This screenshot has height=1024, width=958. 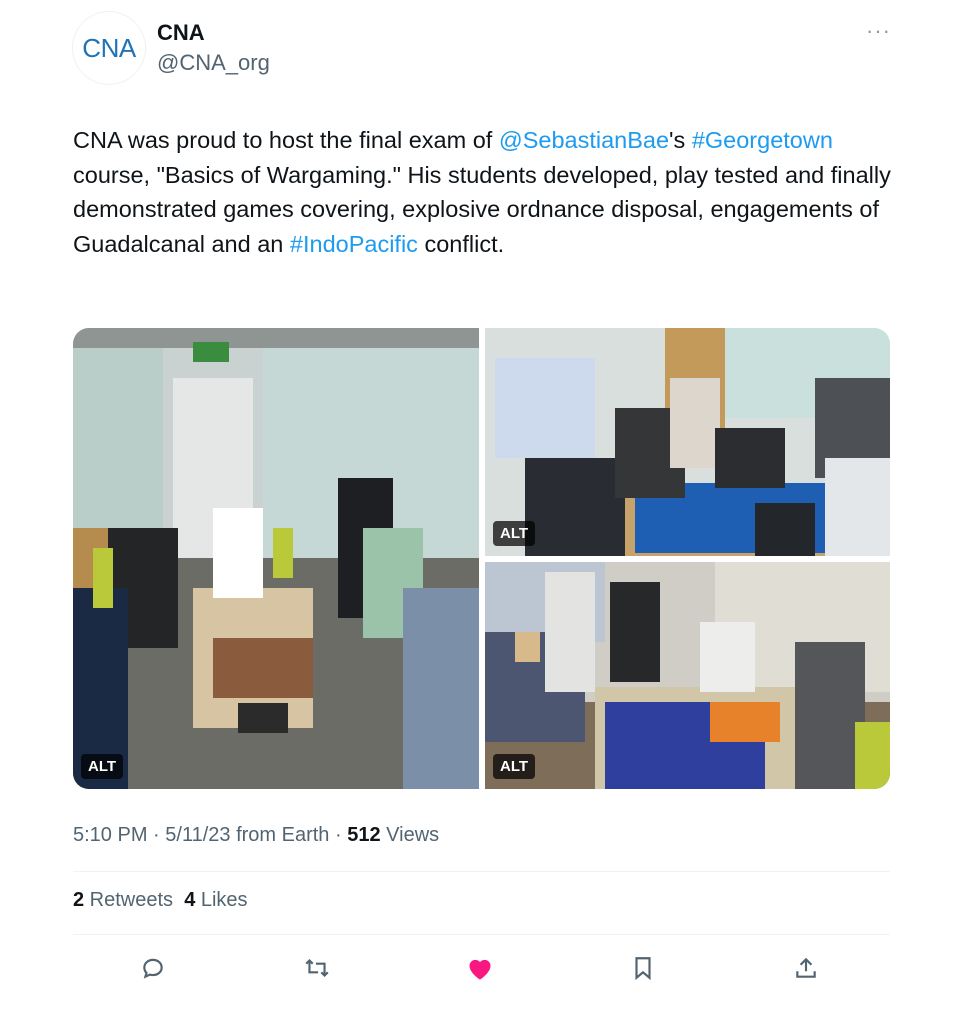 What do you see at coordinates (128, 900) in the screenshot?
I see `retweets-label: Retweets` at bounding box center [128, 900].